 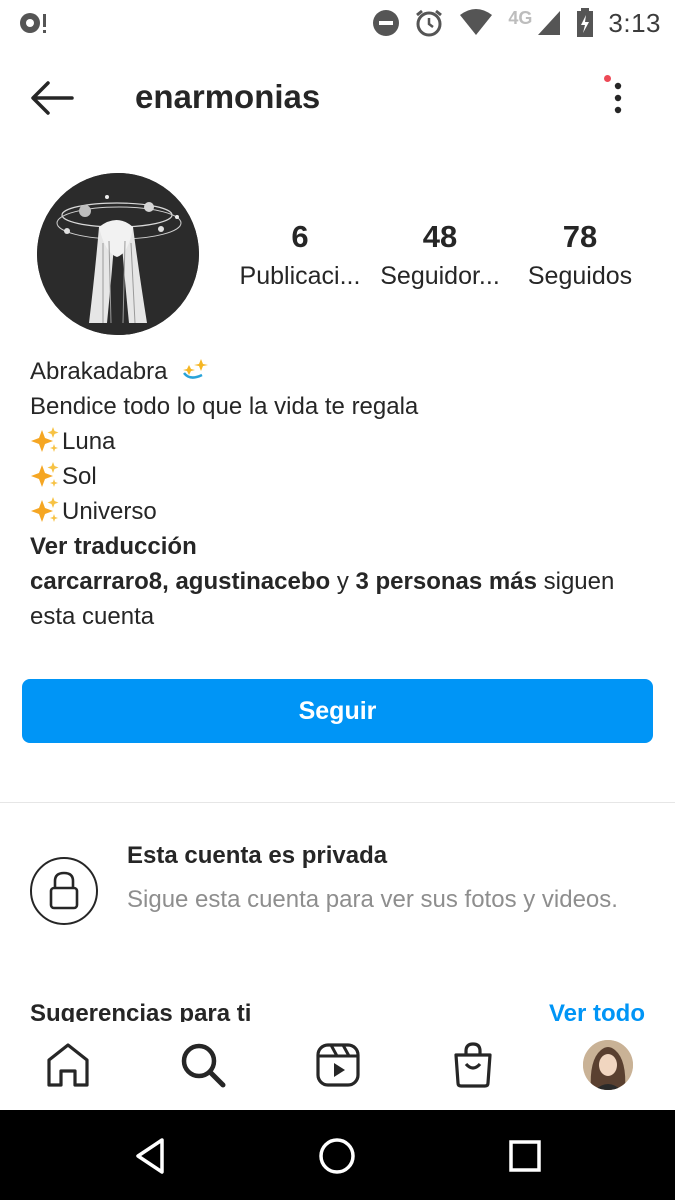 I want to click on profile-tab-avatar, so click(x=608, y=1065).